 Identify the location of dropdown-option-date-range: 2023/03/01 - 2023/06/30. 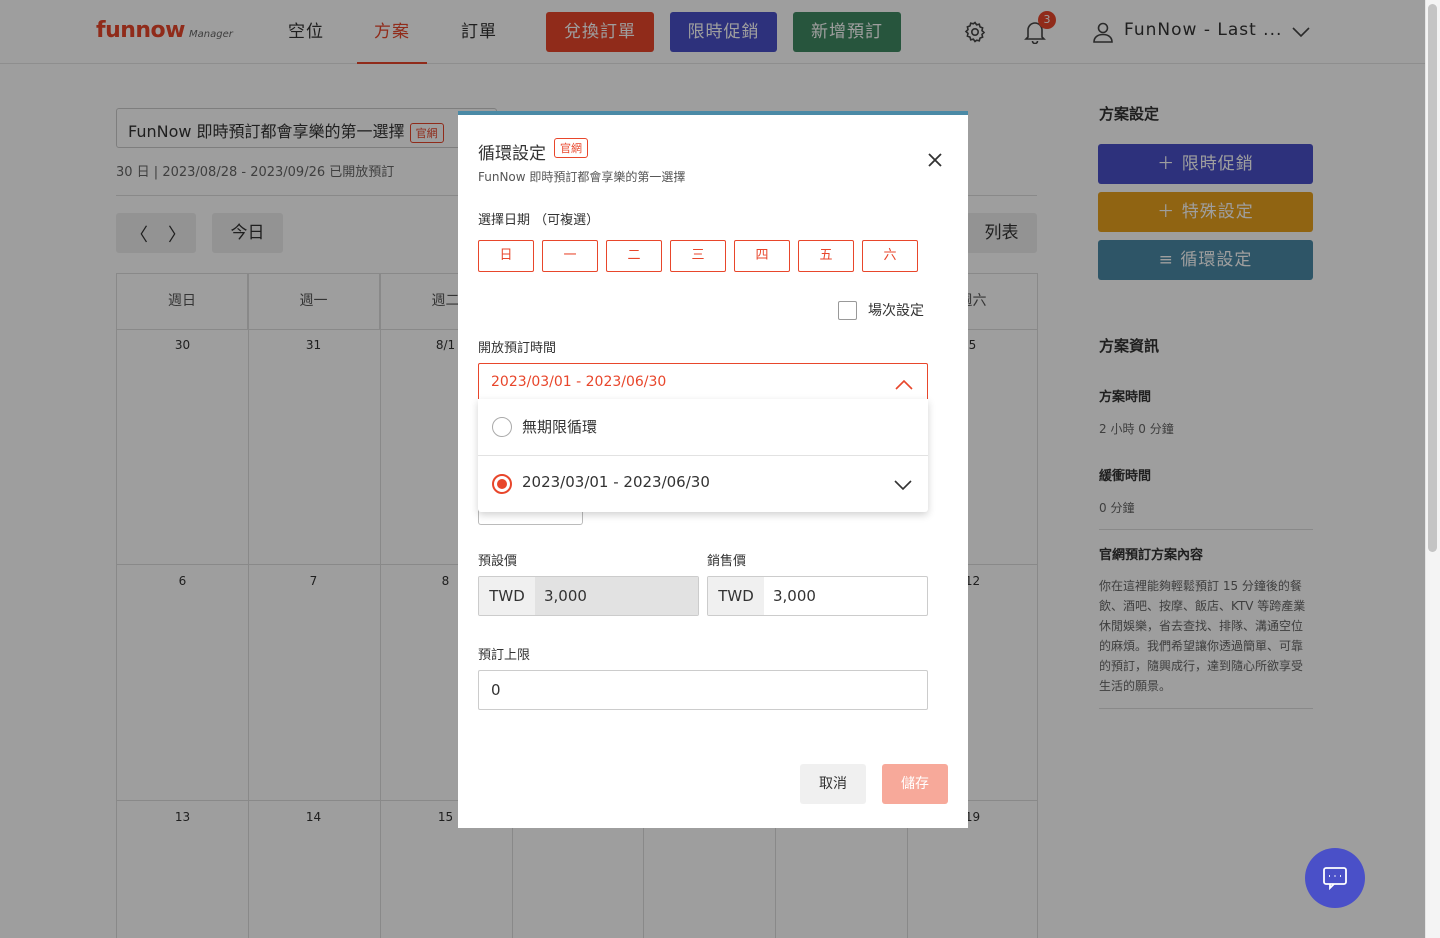
(703, 484).